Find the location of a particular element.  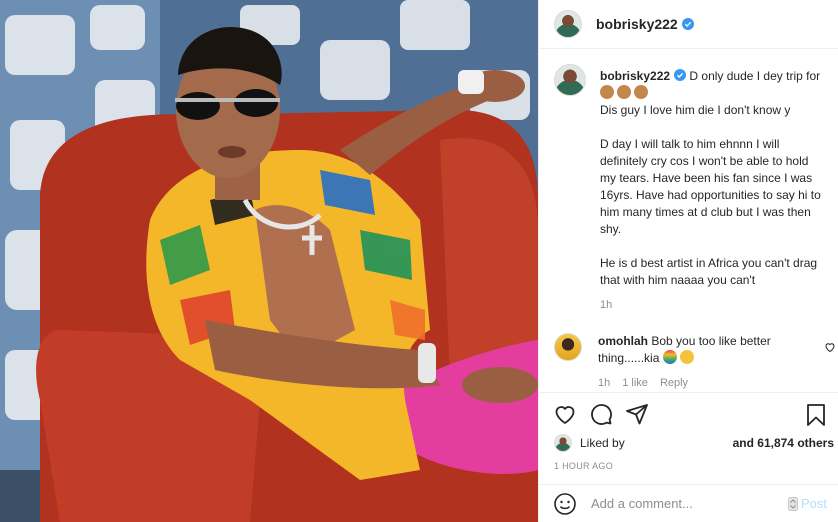

rainbow-emoji-icon is located at coordinates (669, 357).